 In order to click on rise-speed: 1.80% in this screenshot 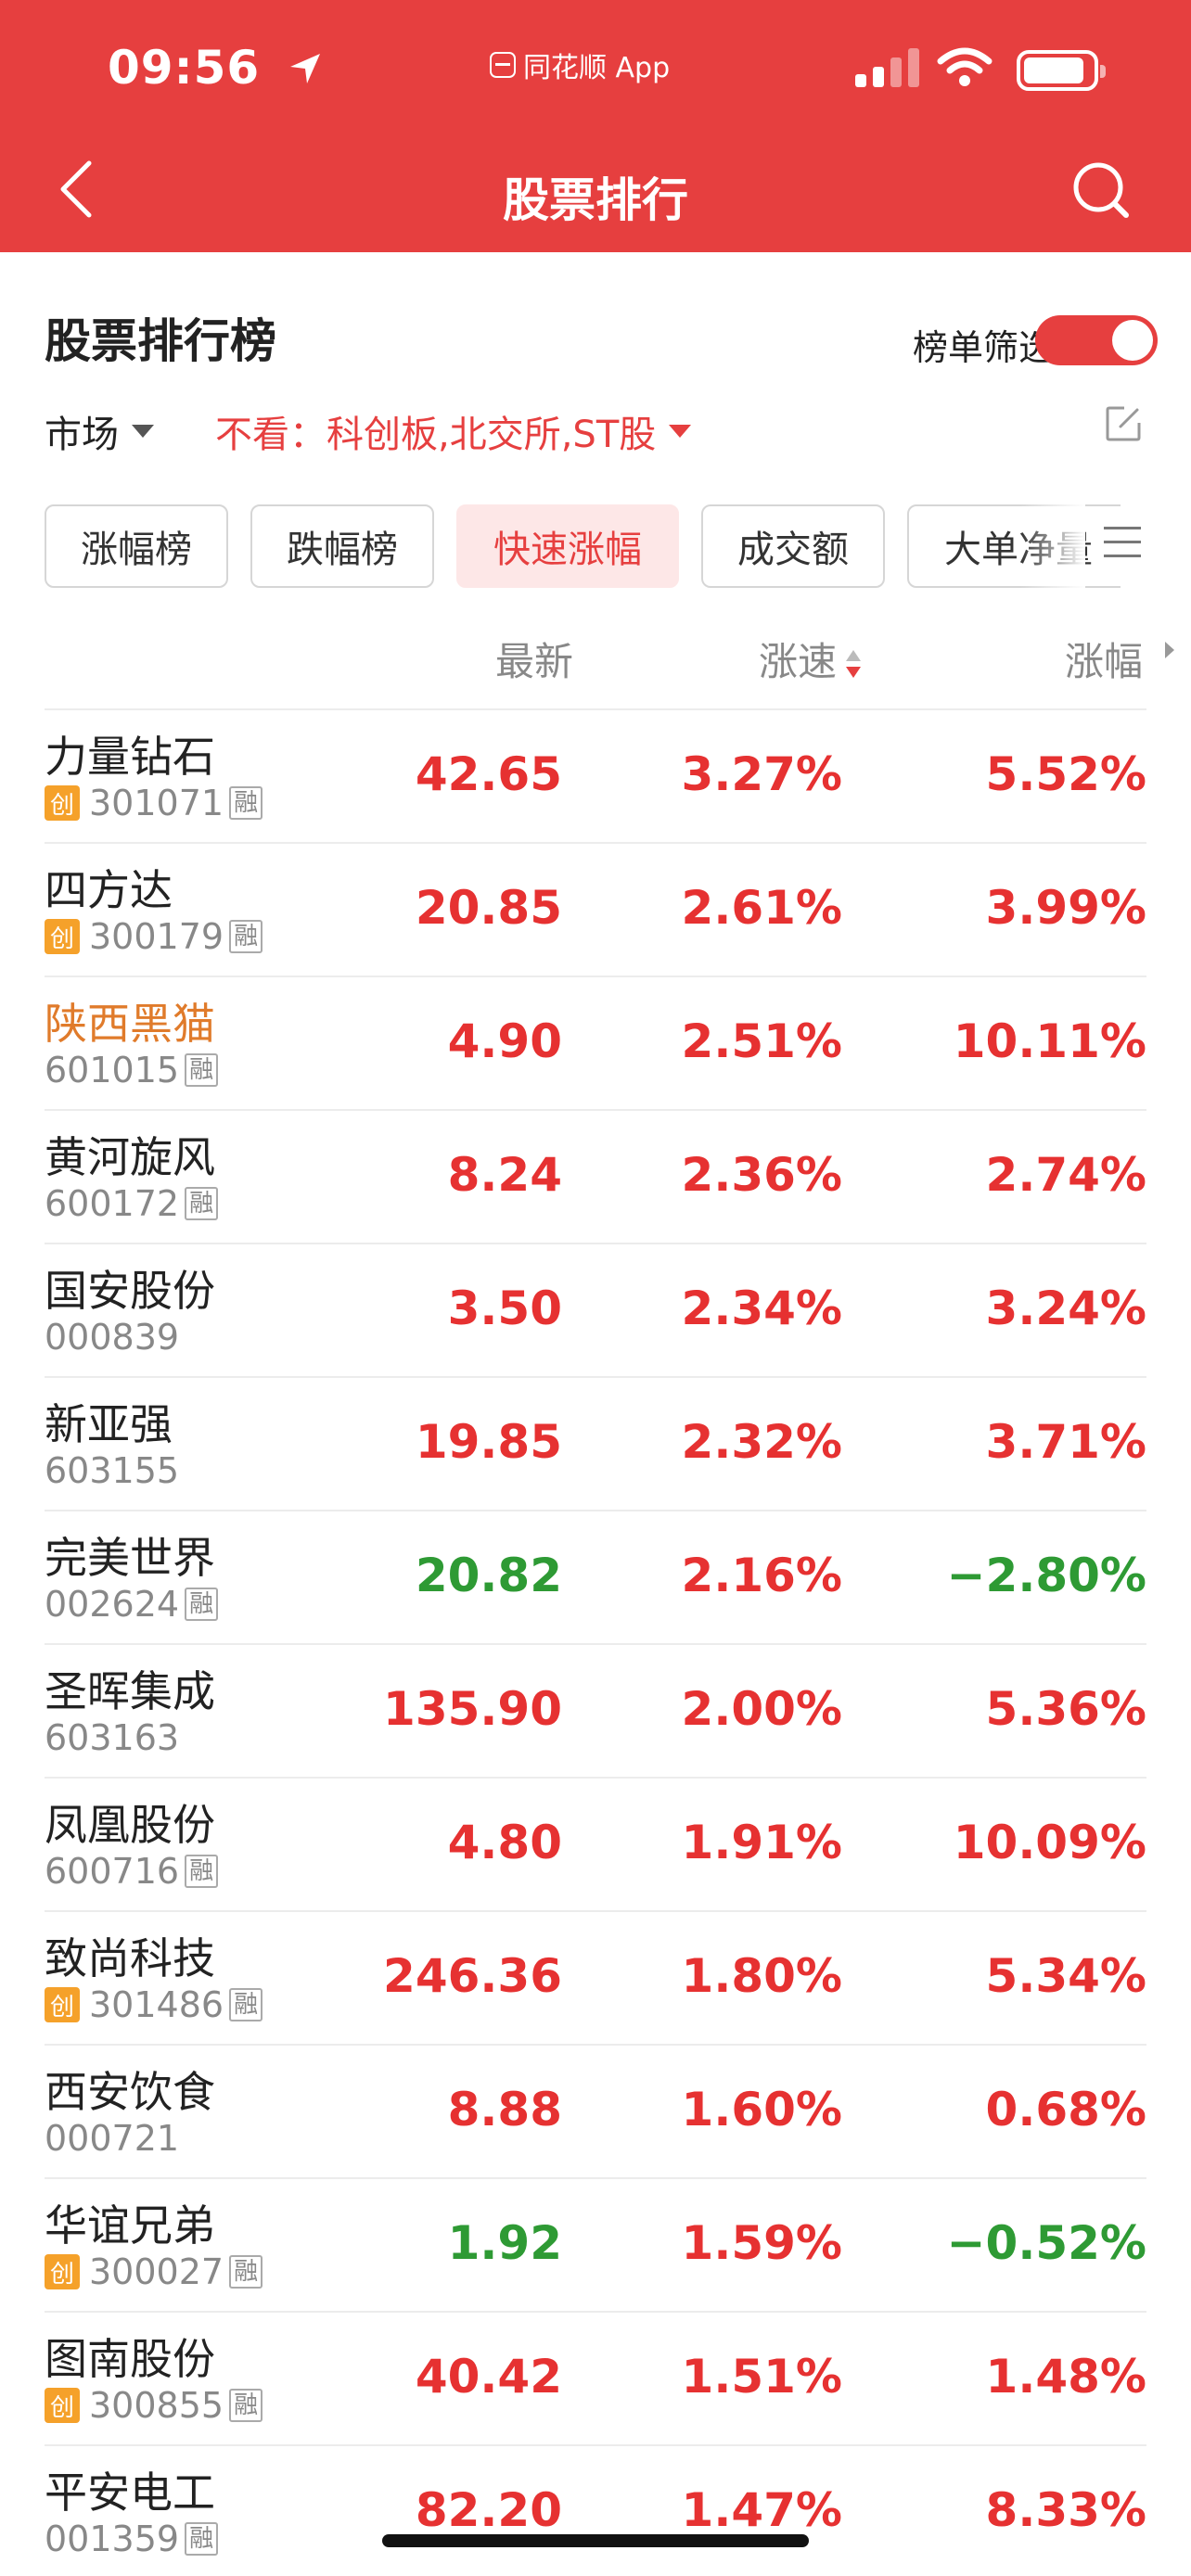, I will do `click(761, 1976)`.